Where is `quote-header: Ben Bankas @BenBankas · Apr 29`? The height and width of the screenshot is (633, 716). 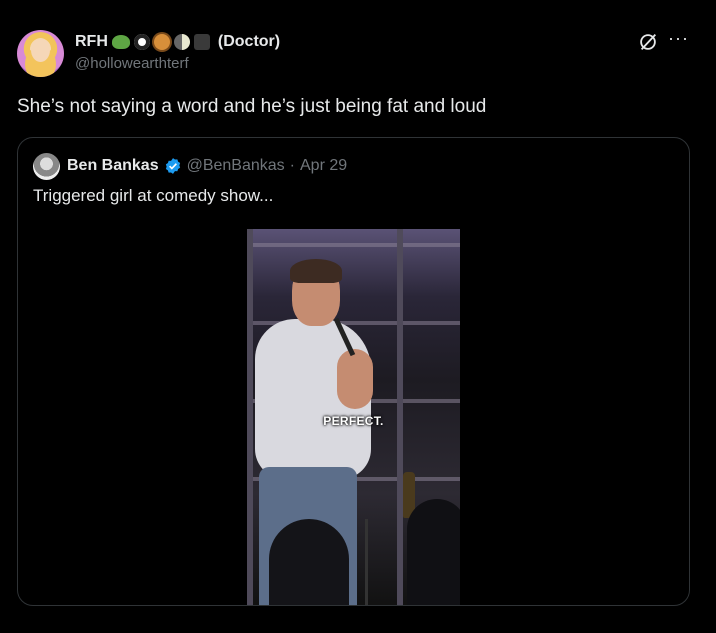 quote-header: Ben Bankas @BenBankas · Apr 29 is located at coordinates (207, 166).